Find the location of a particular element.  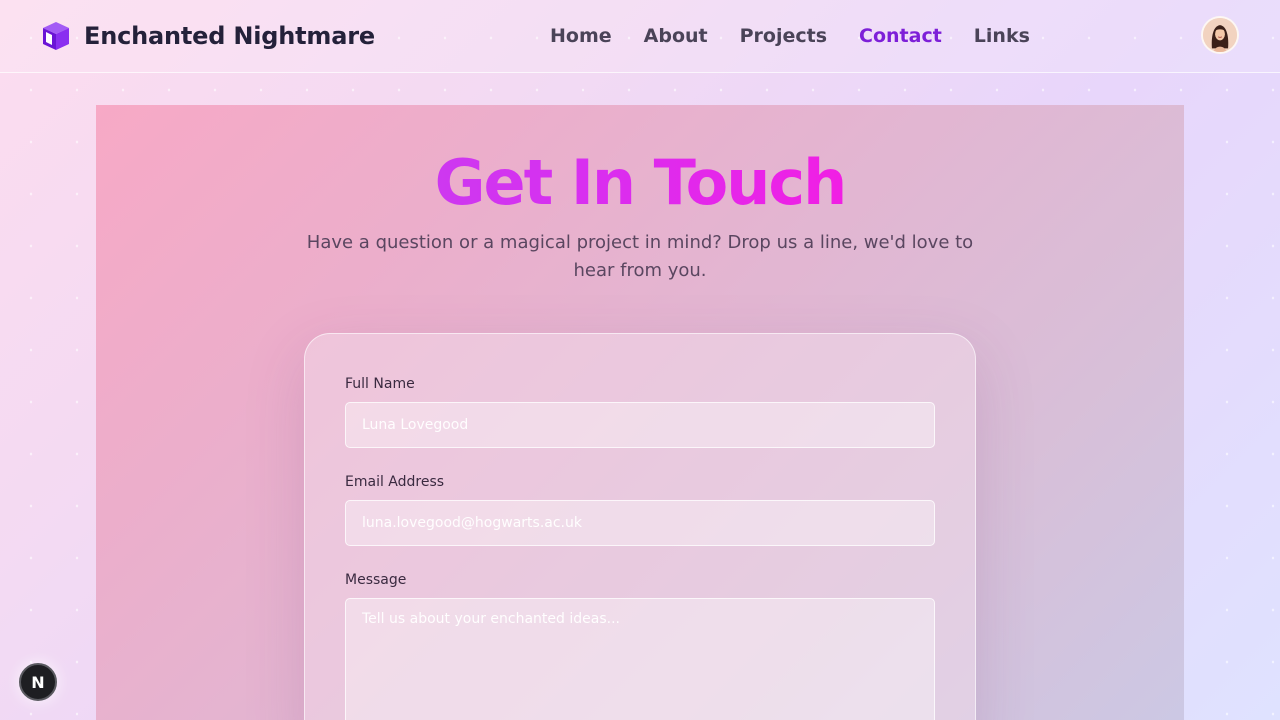

user-avatar is located at coordinates (1220, 35).